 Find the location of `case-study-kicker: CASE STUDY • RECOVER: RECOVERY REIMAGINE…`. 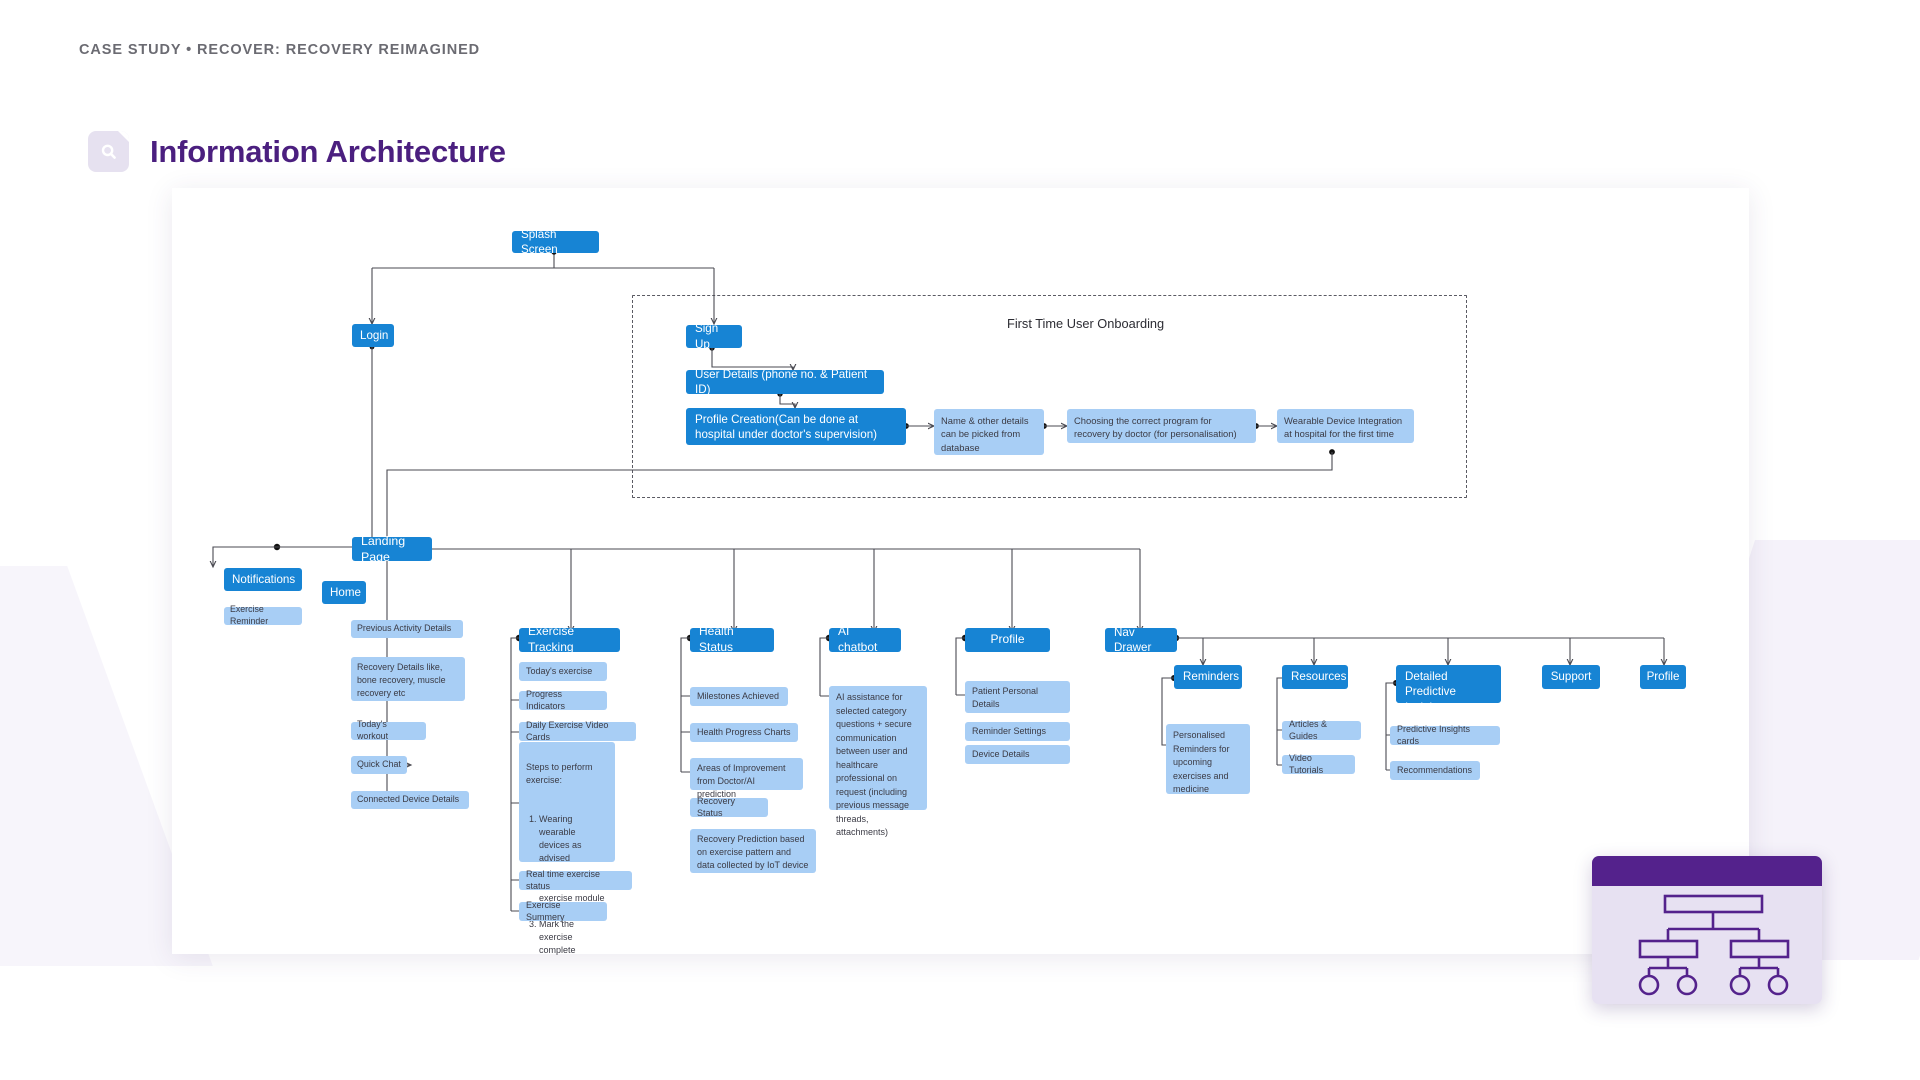

case-study-kicker: CASE STUDY • RECOVER: RECOVERY REIMAGINE… is located at coordinates (280, 50).